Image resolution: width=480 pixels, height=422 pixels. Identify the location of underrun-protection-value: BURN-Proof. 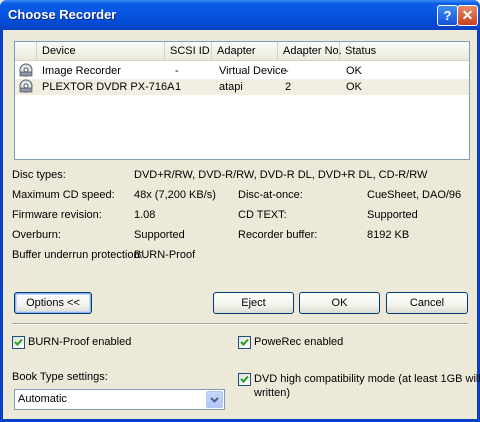
(165, 255).